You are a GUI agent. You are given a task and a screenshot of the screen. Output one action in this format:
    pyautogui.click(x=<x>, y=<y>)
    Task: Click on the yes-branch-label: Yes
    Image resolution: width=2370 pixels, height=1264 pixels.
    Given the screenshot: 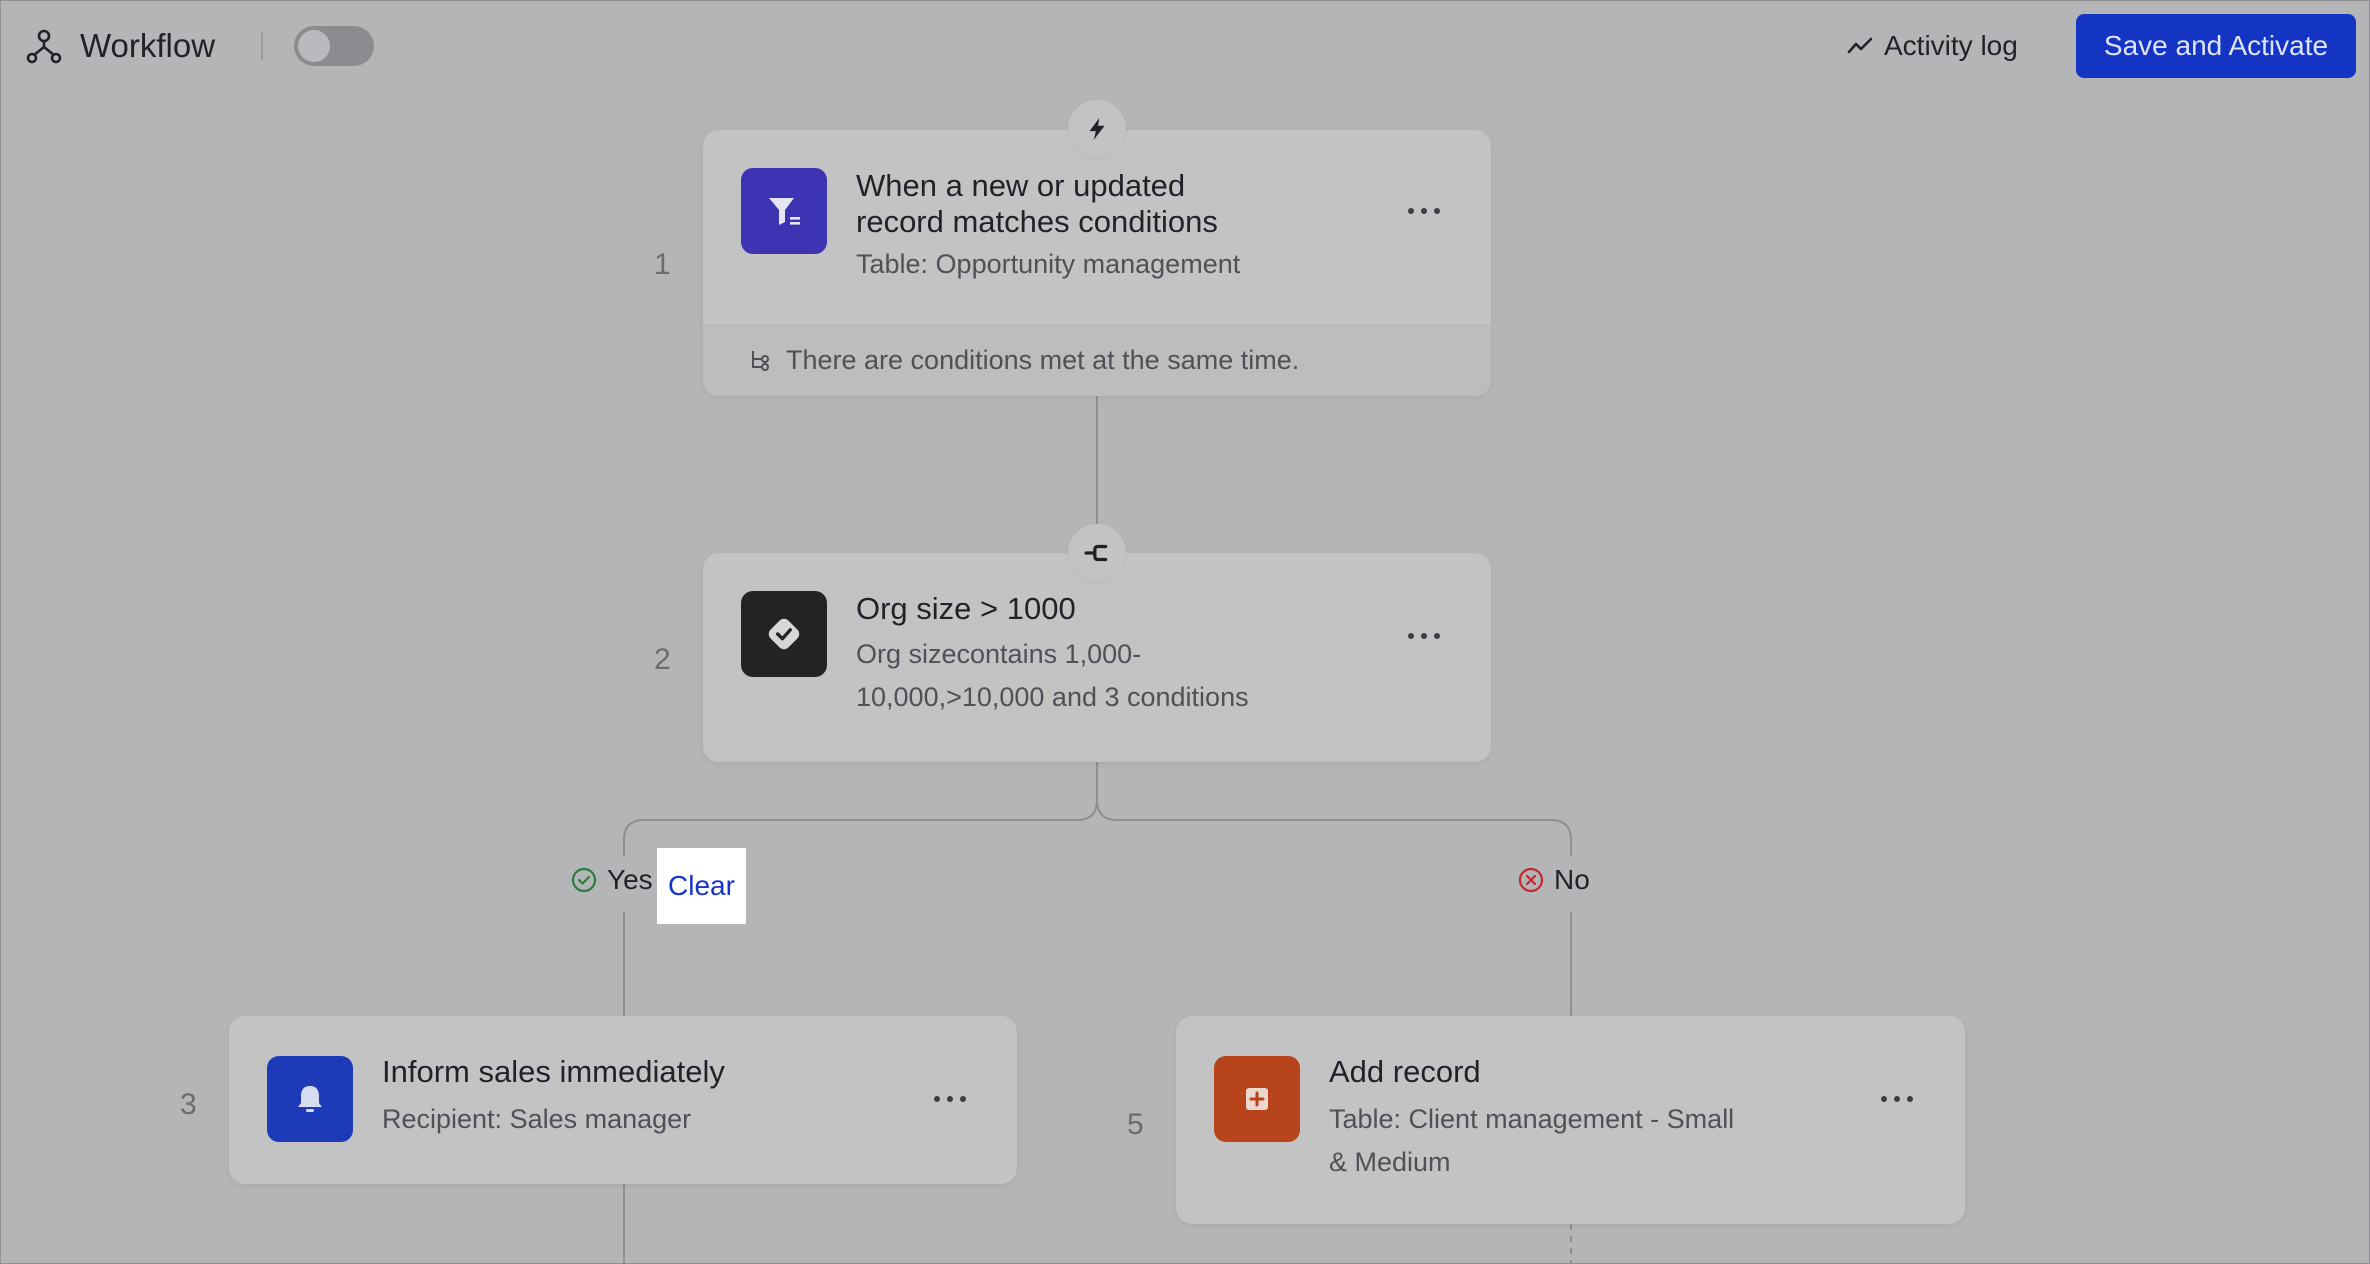 What is the action you would take?
    pyautogui.click(x=612, y=880)
    